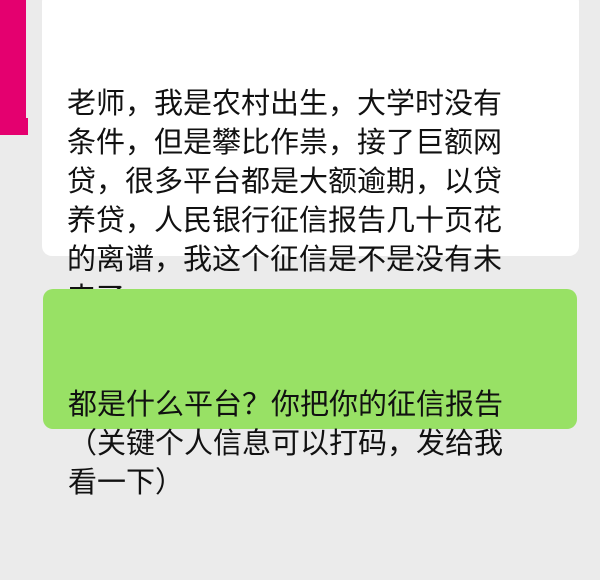 This screenshot has height=580, width=600. Describe the element at coordinates (286, 443) in the screenshot. I see `outgoing-message-text: 都是什么平台？你把你的征信报告 （关键个人信息可以打码，发给我 看一下）` at that location.